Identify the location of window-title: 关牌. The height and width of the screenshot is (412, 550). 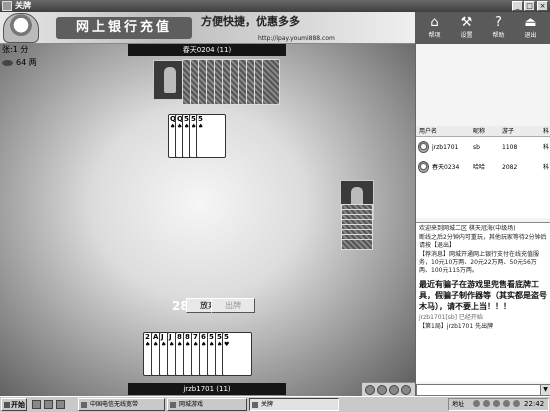
(23, 5).